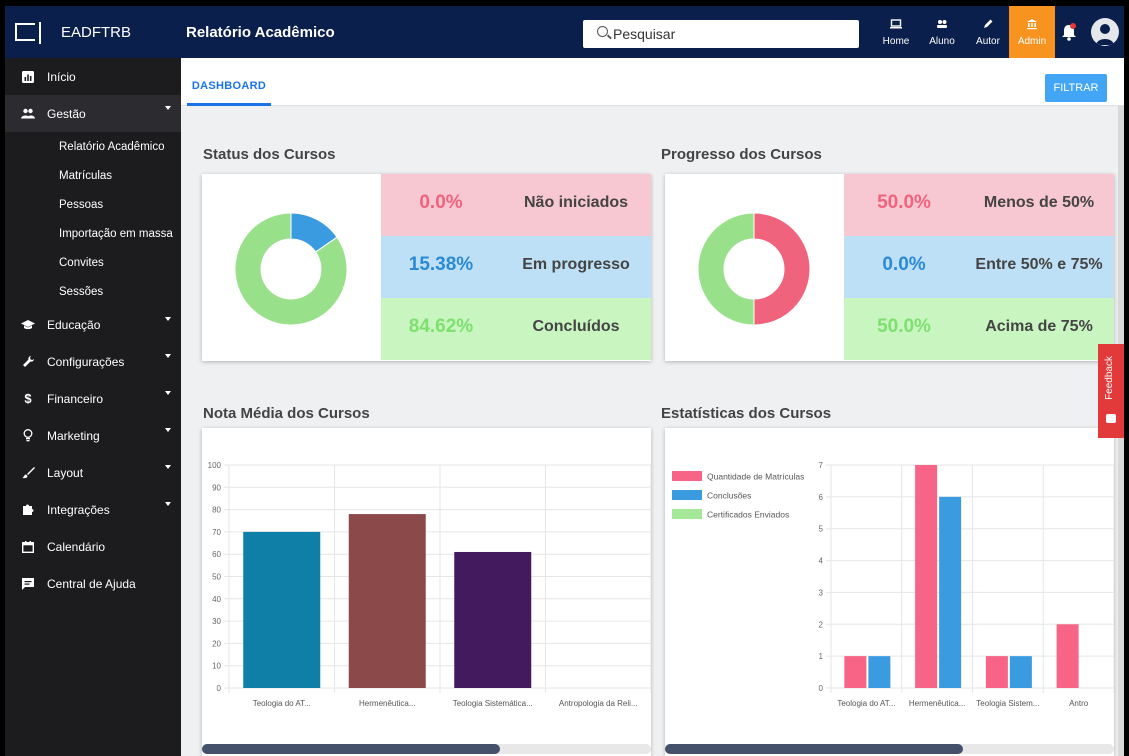  Describe the element at coordinates (269, 154) in the screenshot. I see `status-cursos-title: Status dos Cursos` at that location.